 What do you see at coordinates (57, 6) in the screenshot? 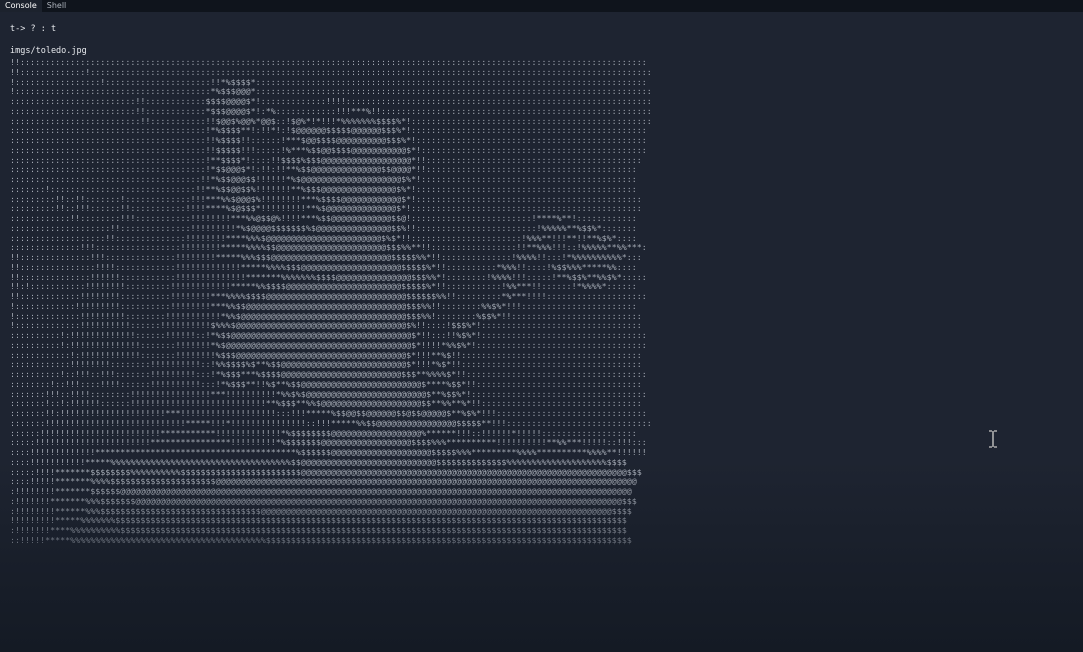
I see `tab-shell: Shell` at bounding box center [57, 6].